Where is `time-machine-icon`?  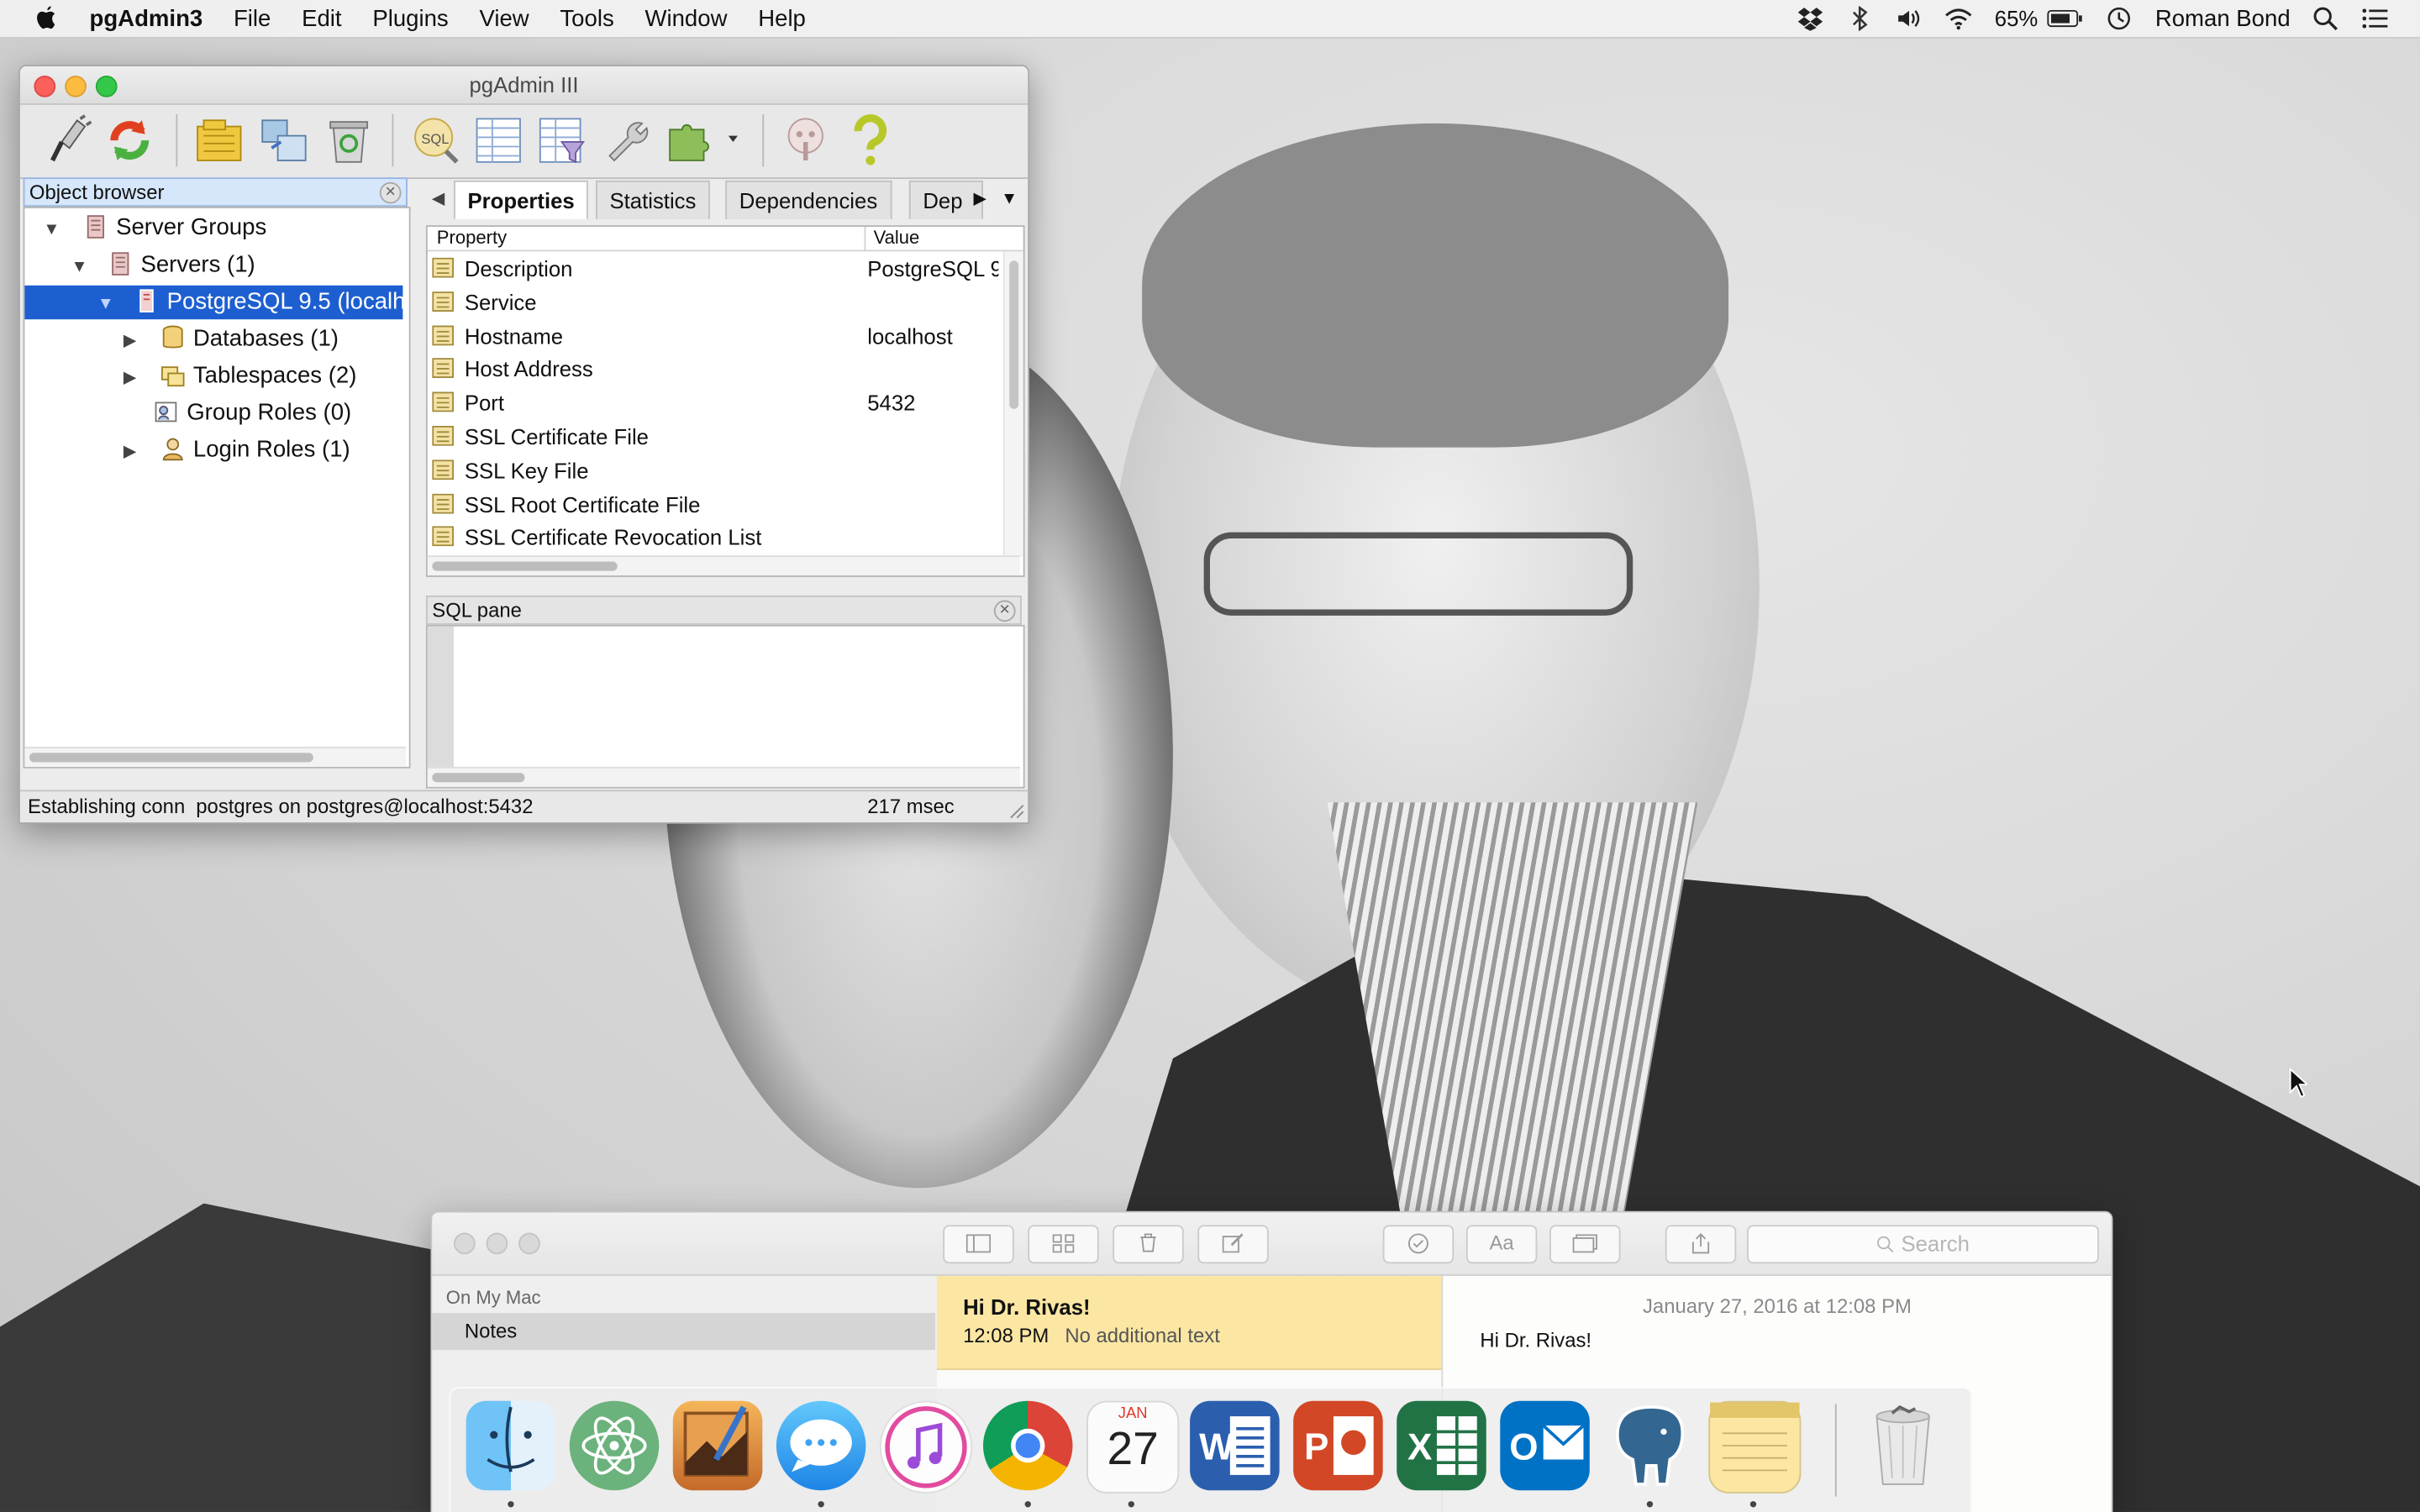
time-machine-icon is located at coordinates (2119, 18).